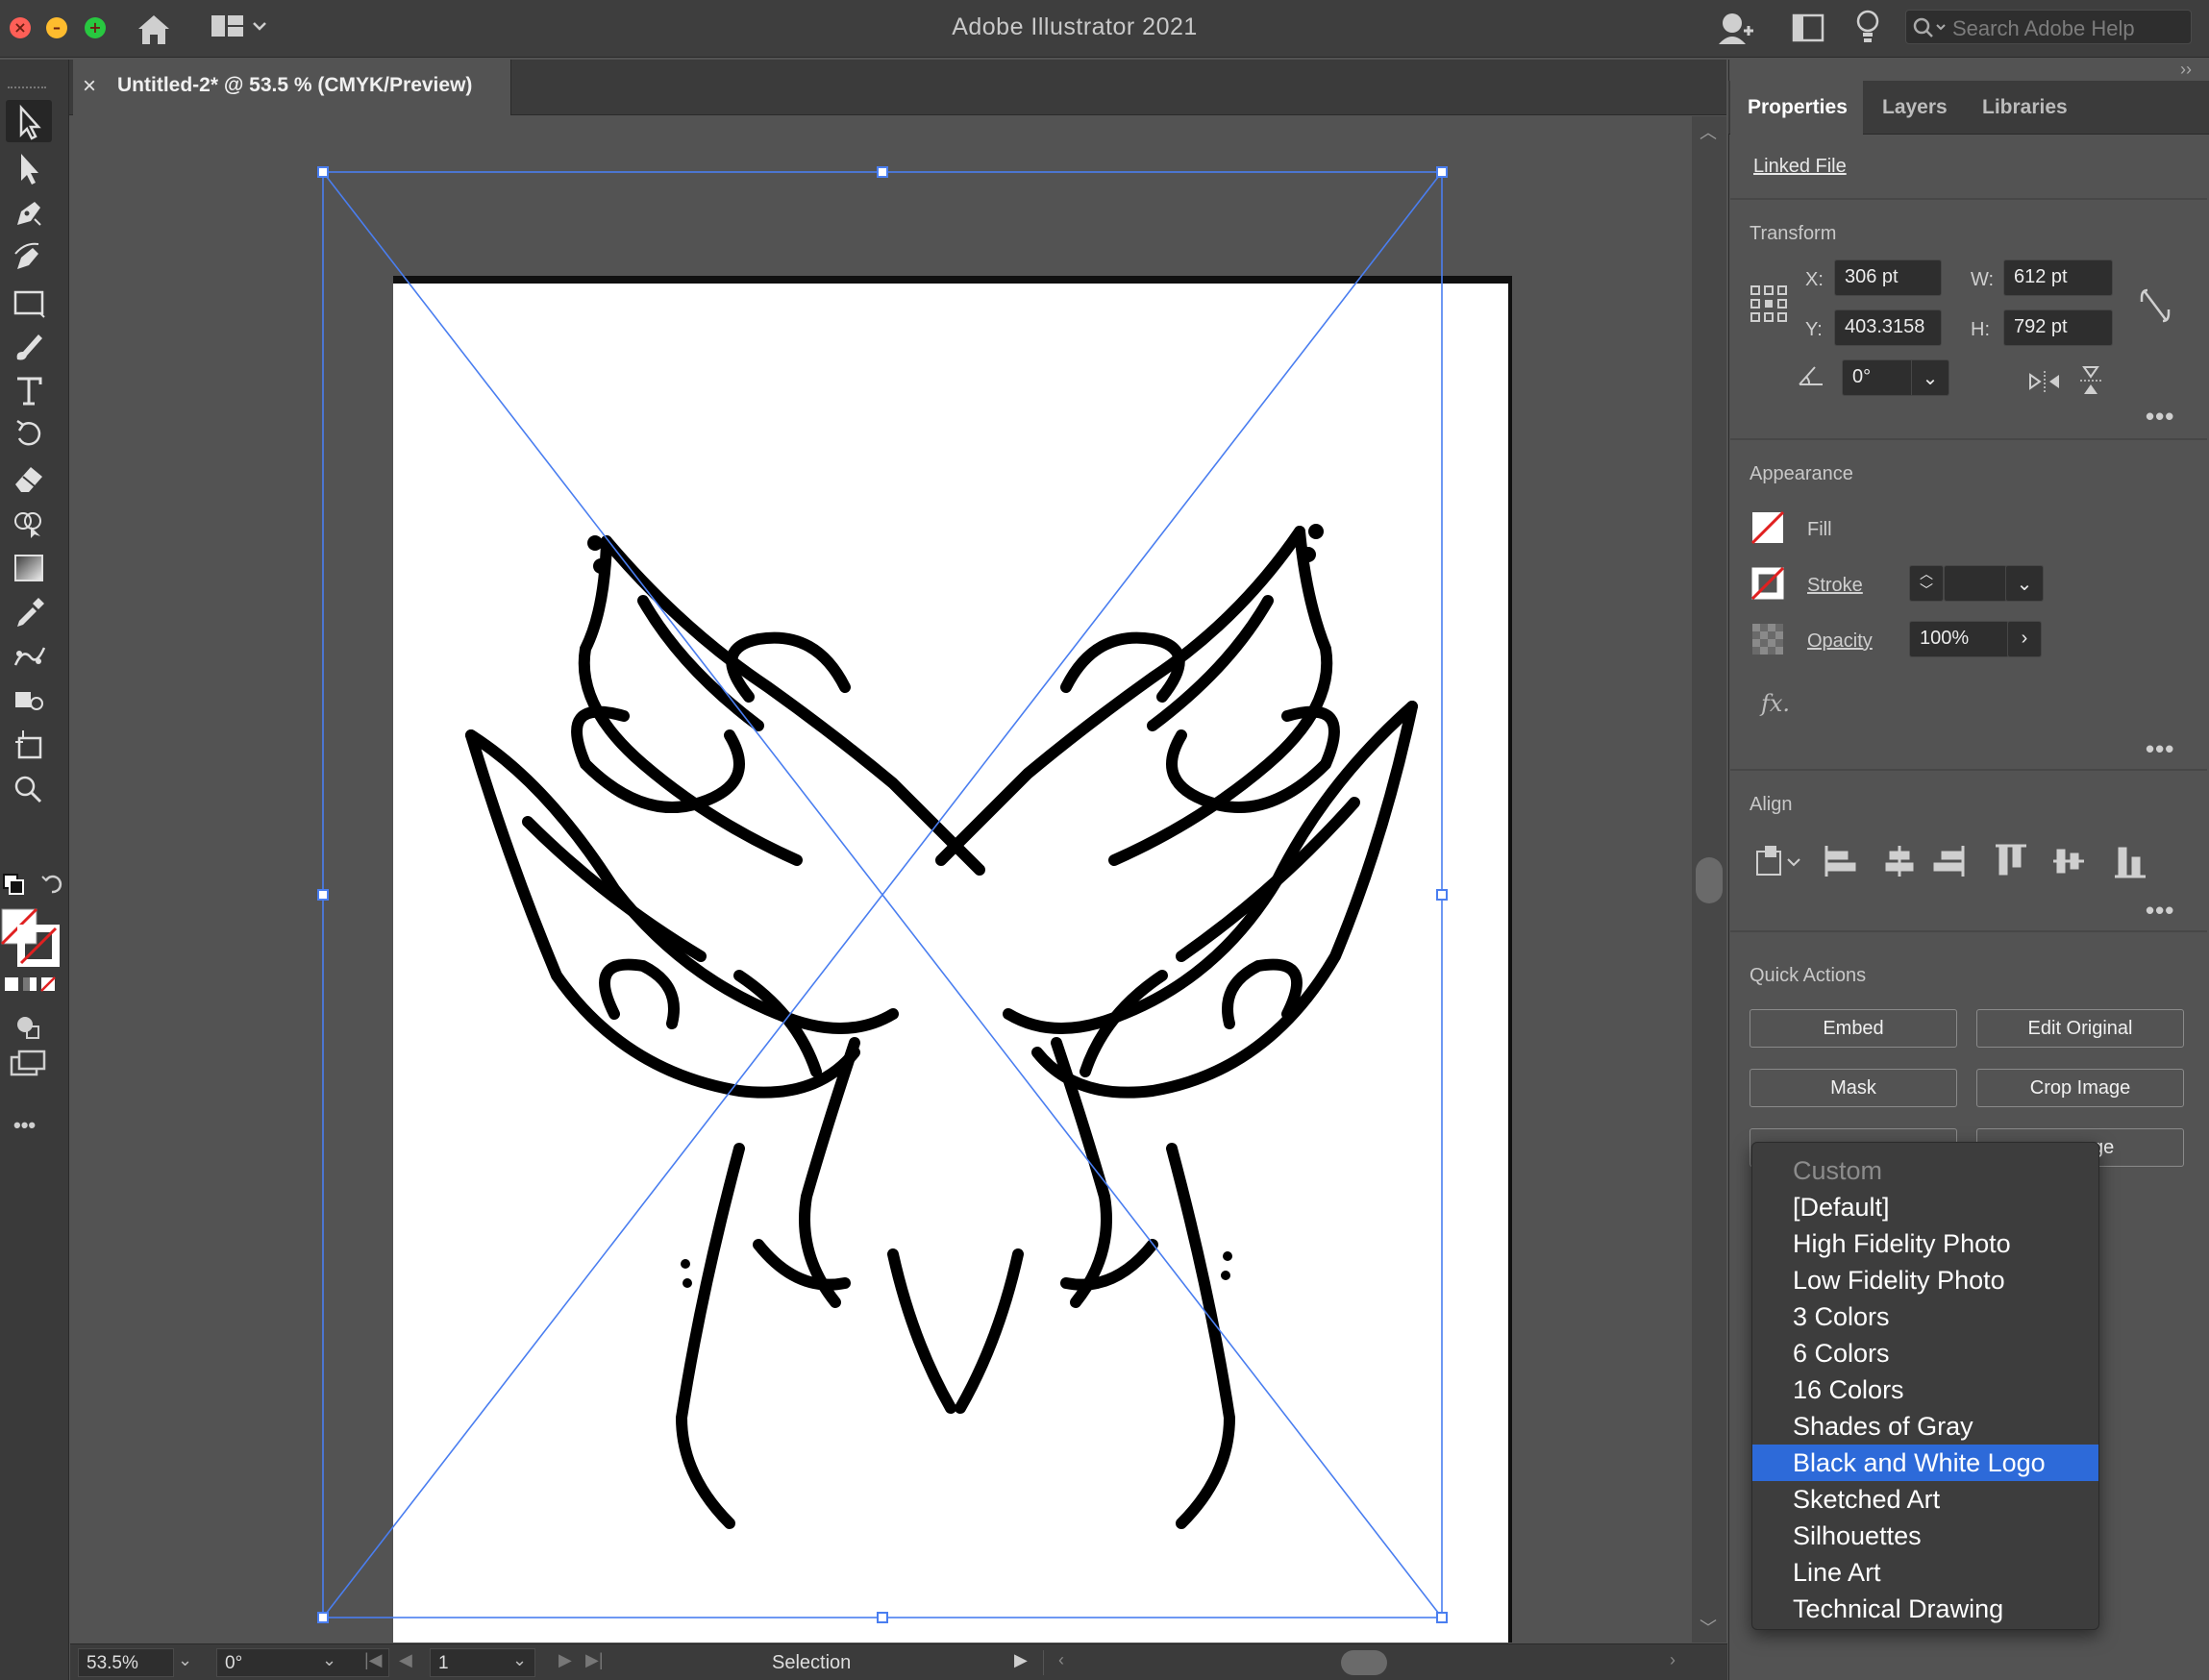 The image size is (2209, 1680). I want to click on x-field: 306 pt, so click(1888, 278).